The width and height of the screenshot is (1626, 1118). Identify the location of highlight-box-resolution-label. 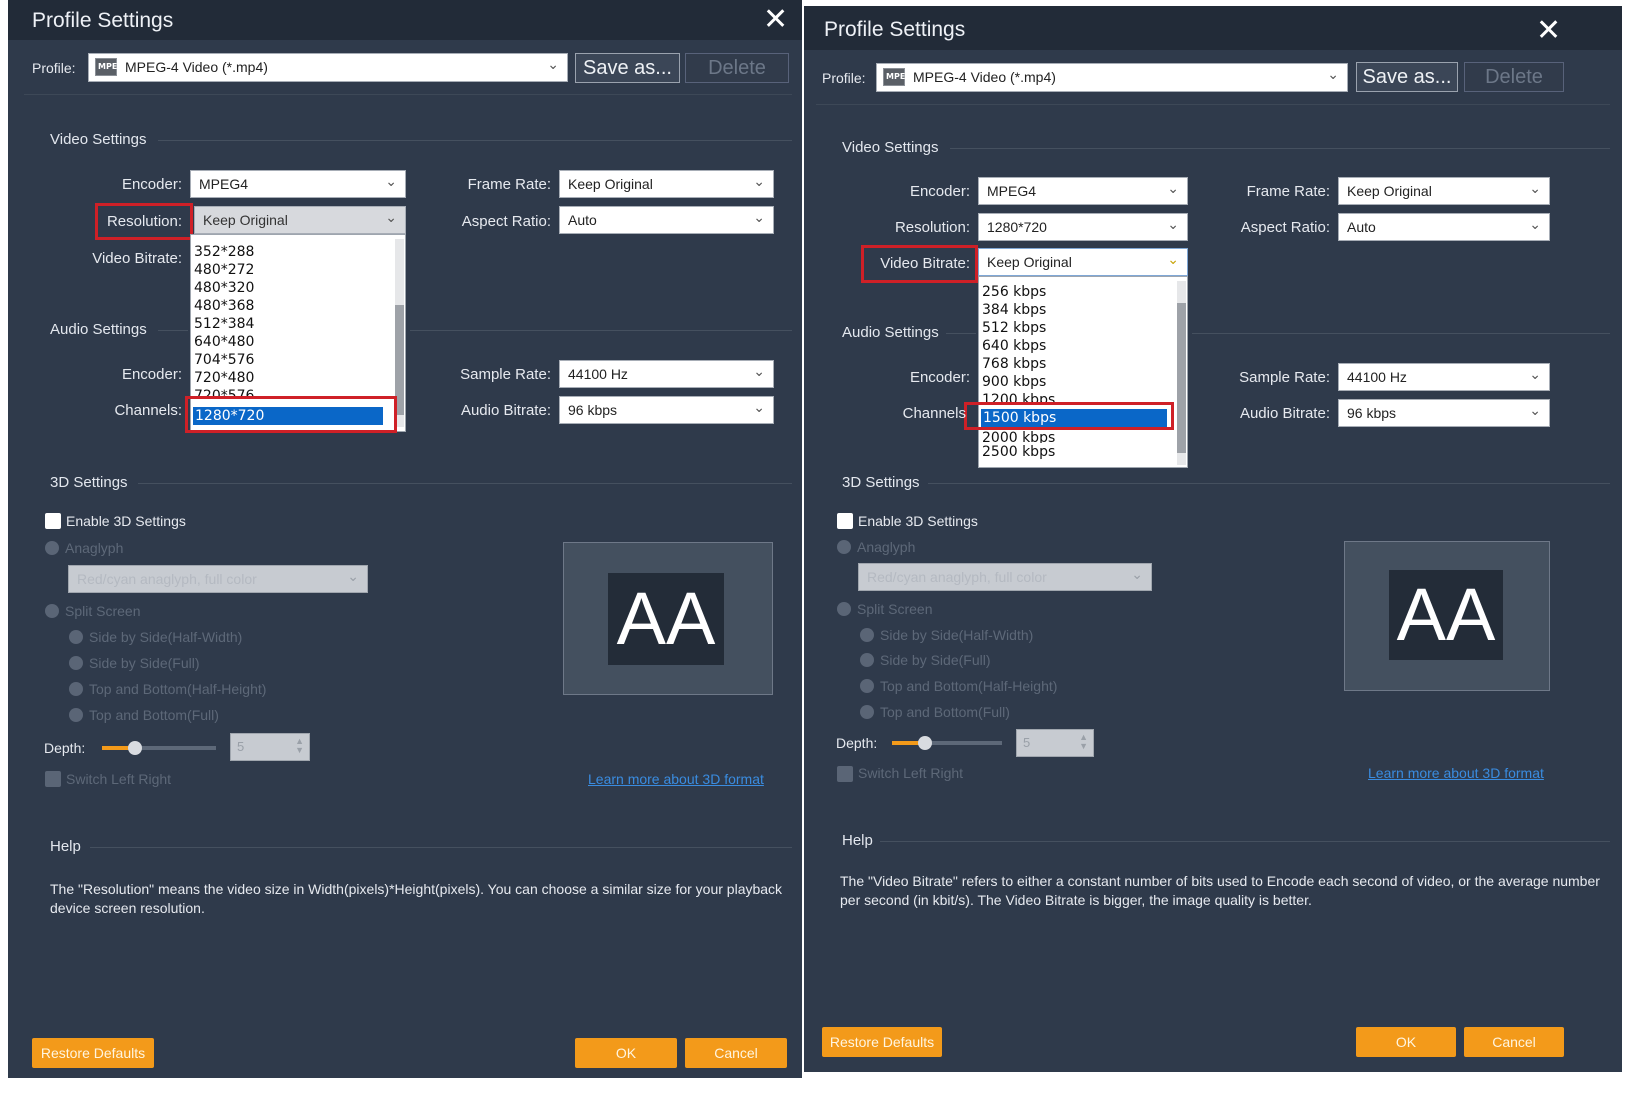
(144, 221).